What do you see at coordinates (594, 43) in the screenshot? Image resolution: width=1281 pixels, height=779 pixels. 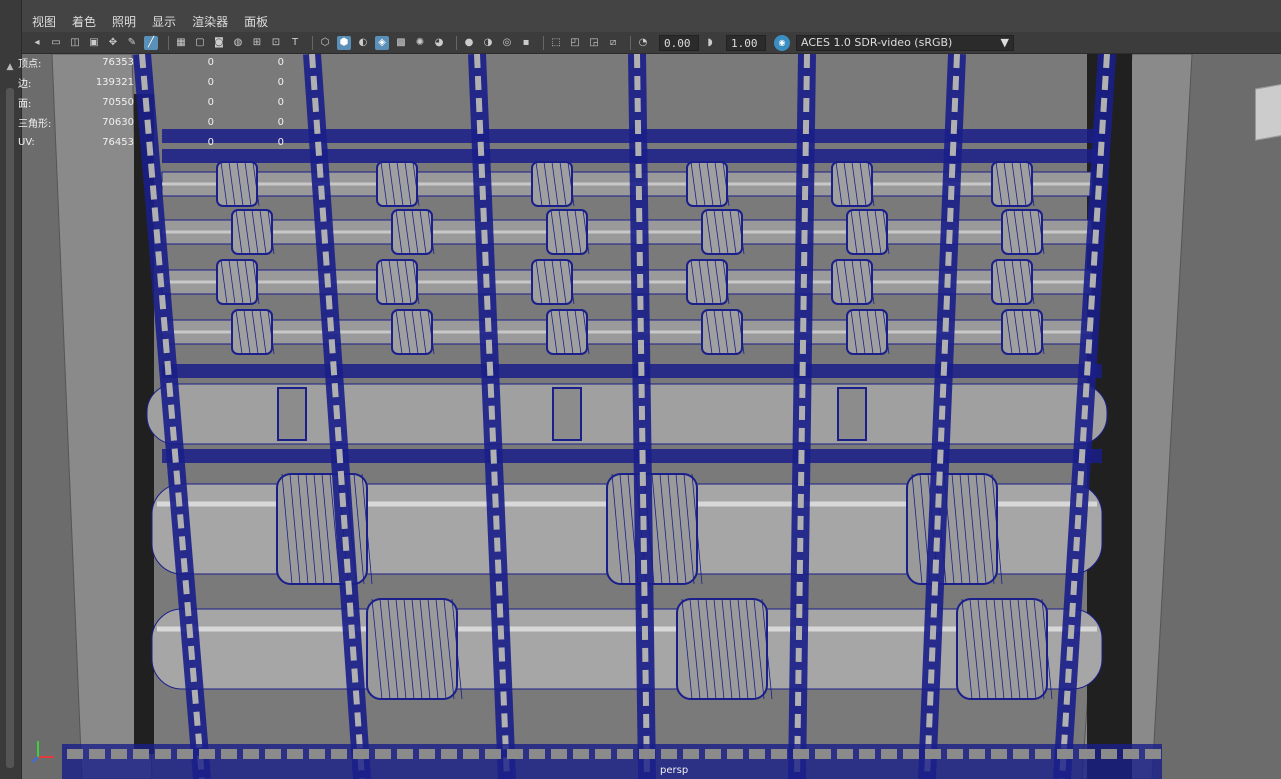 I see `xray-active-icon: ◲` at bounding box center [594, 43].